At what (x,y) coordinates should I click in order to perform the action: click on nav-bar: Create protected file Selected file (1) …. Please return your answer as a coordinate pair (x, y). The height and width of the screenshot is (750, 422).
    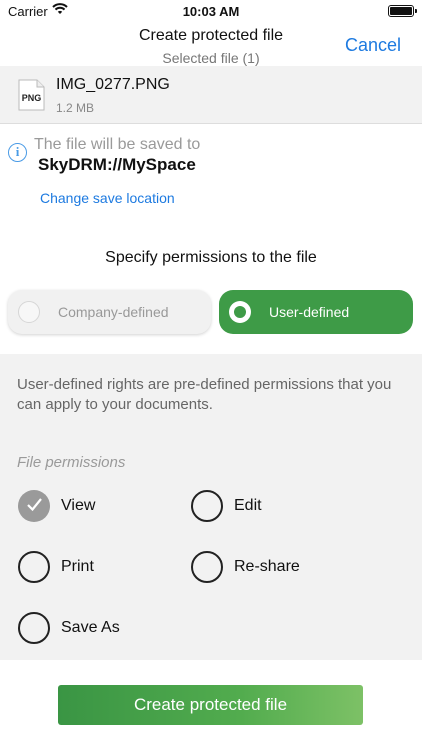
    Looking at the image, I should click on (211, 44).